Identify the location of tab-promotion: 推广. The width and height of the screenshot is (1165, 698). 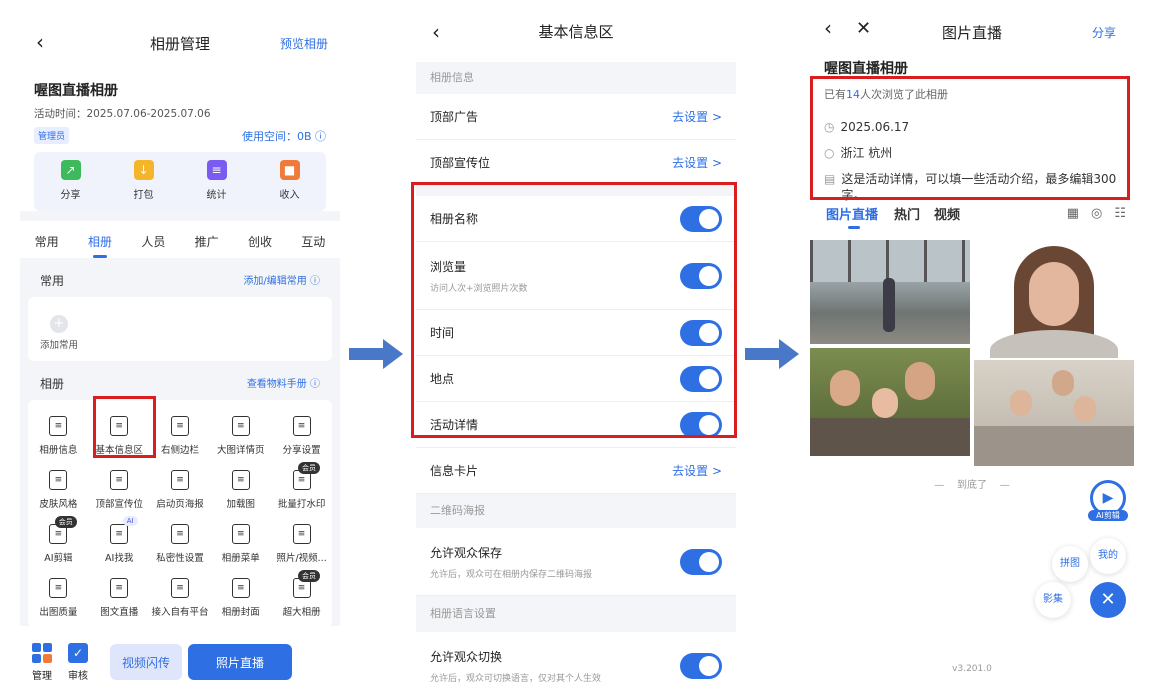
(207, 241).